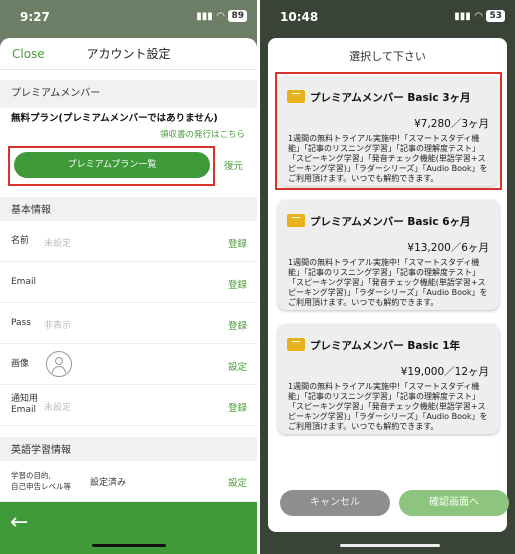 This screenshot has width=515, height=554. Describe the element at coordinates (128, 323) in the screenshot. I see `row-password: Pass 非表示 登録` at that location.